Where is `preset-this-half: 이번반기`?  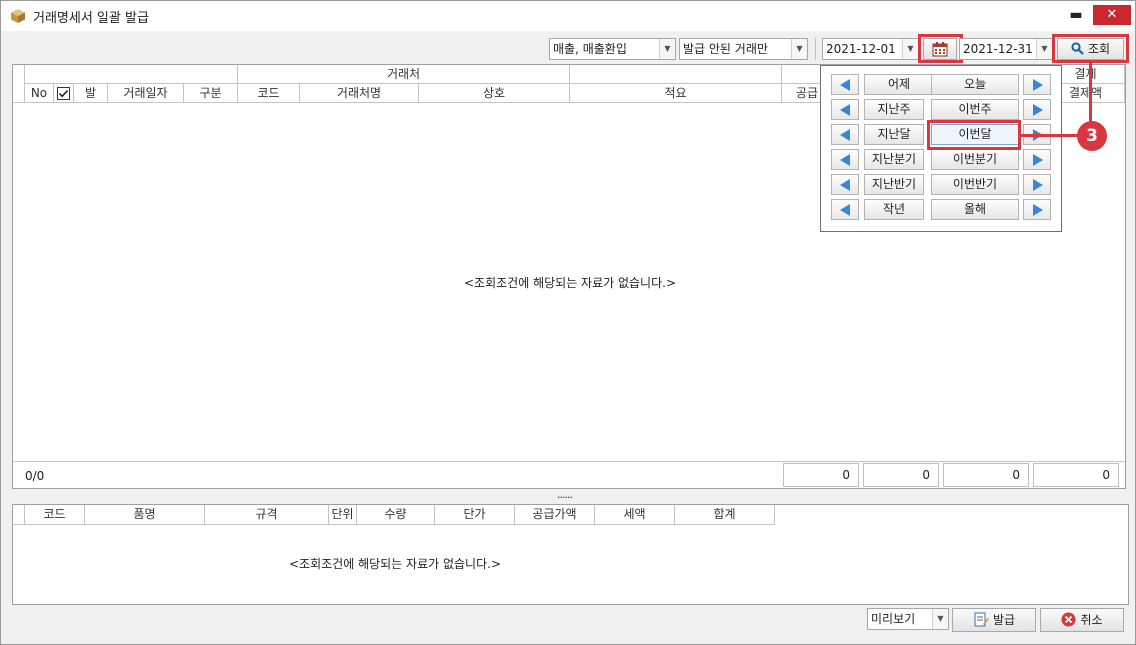 preset-this-half: 이번반기 is located at coordinates (975, 184).